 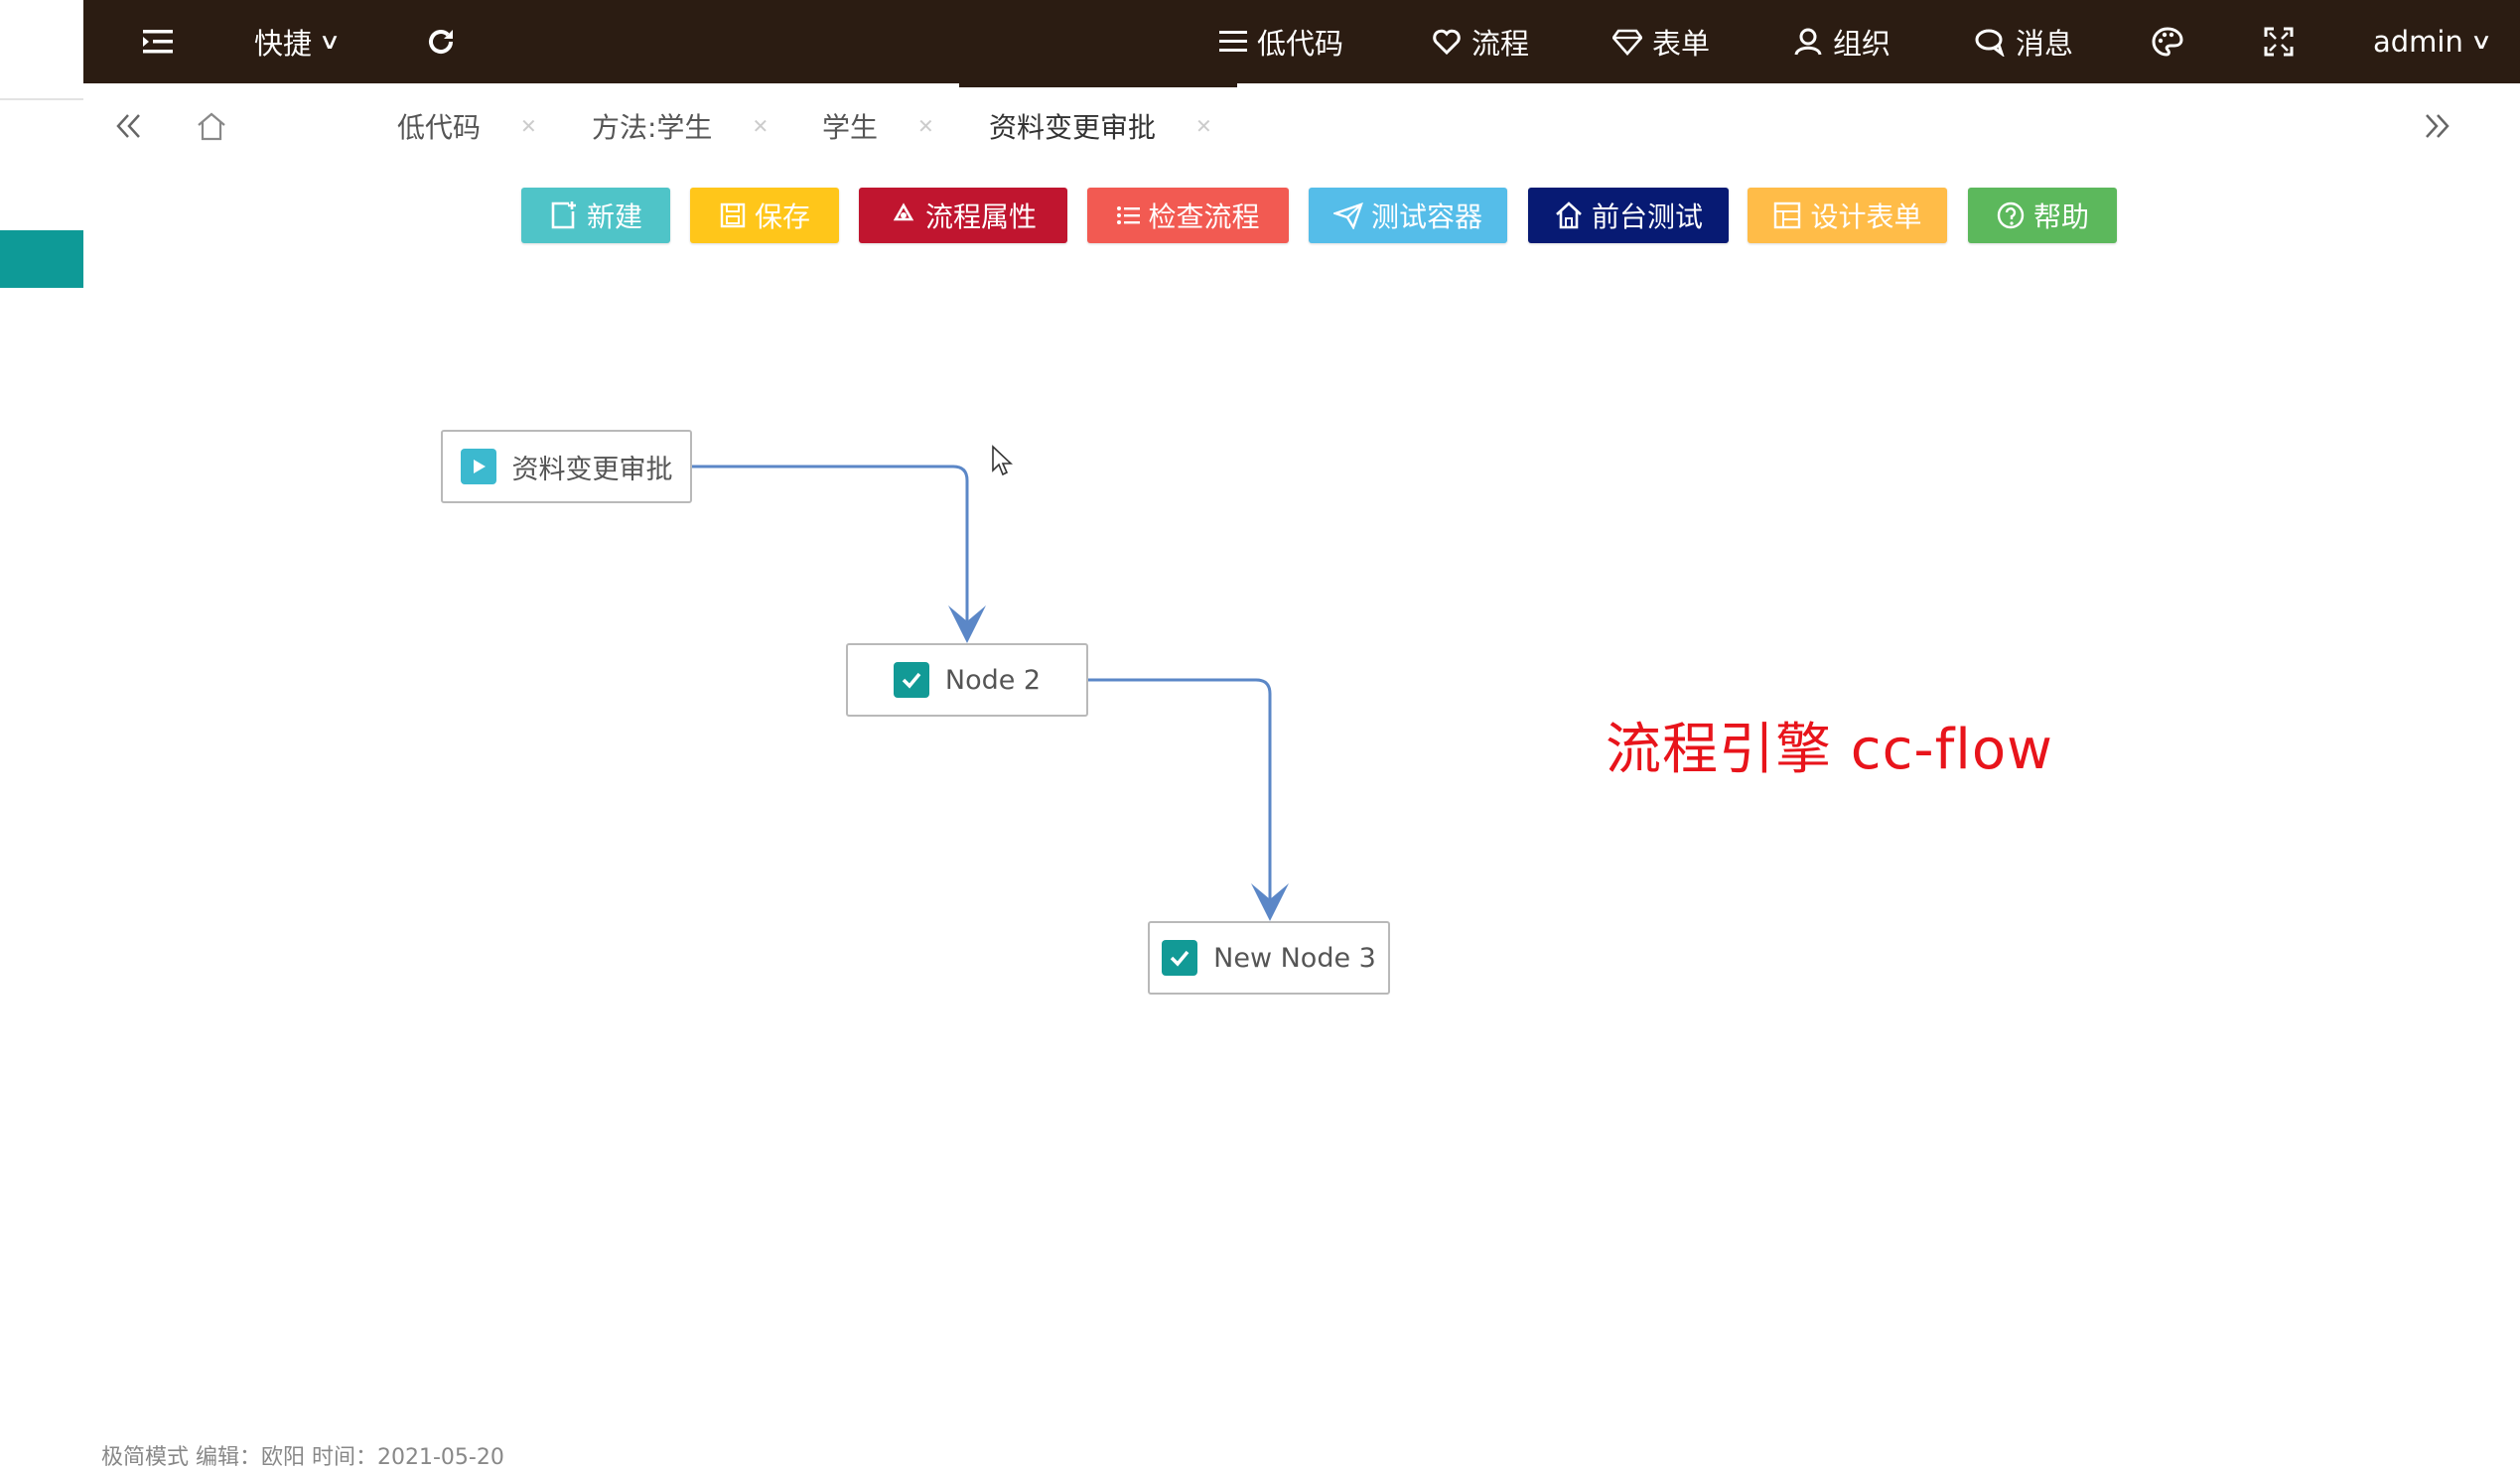 I want to click on cursor-icon, so click(x=1003, y=460).